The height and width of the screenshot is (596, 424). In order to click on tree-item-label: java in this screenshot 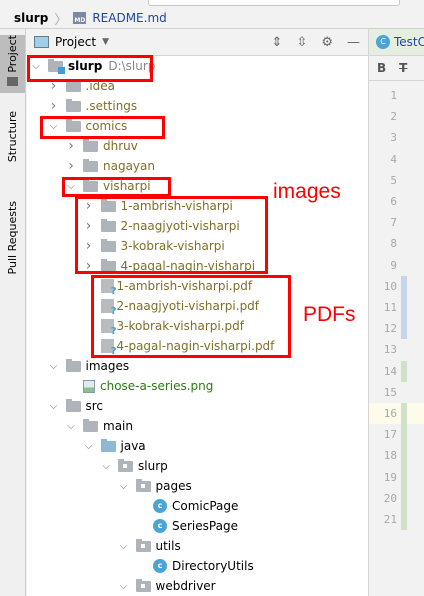, I will do `click(133, 446)`.